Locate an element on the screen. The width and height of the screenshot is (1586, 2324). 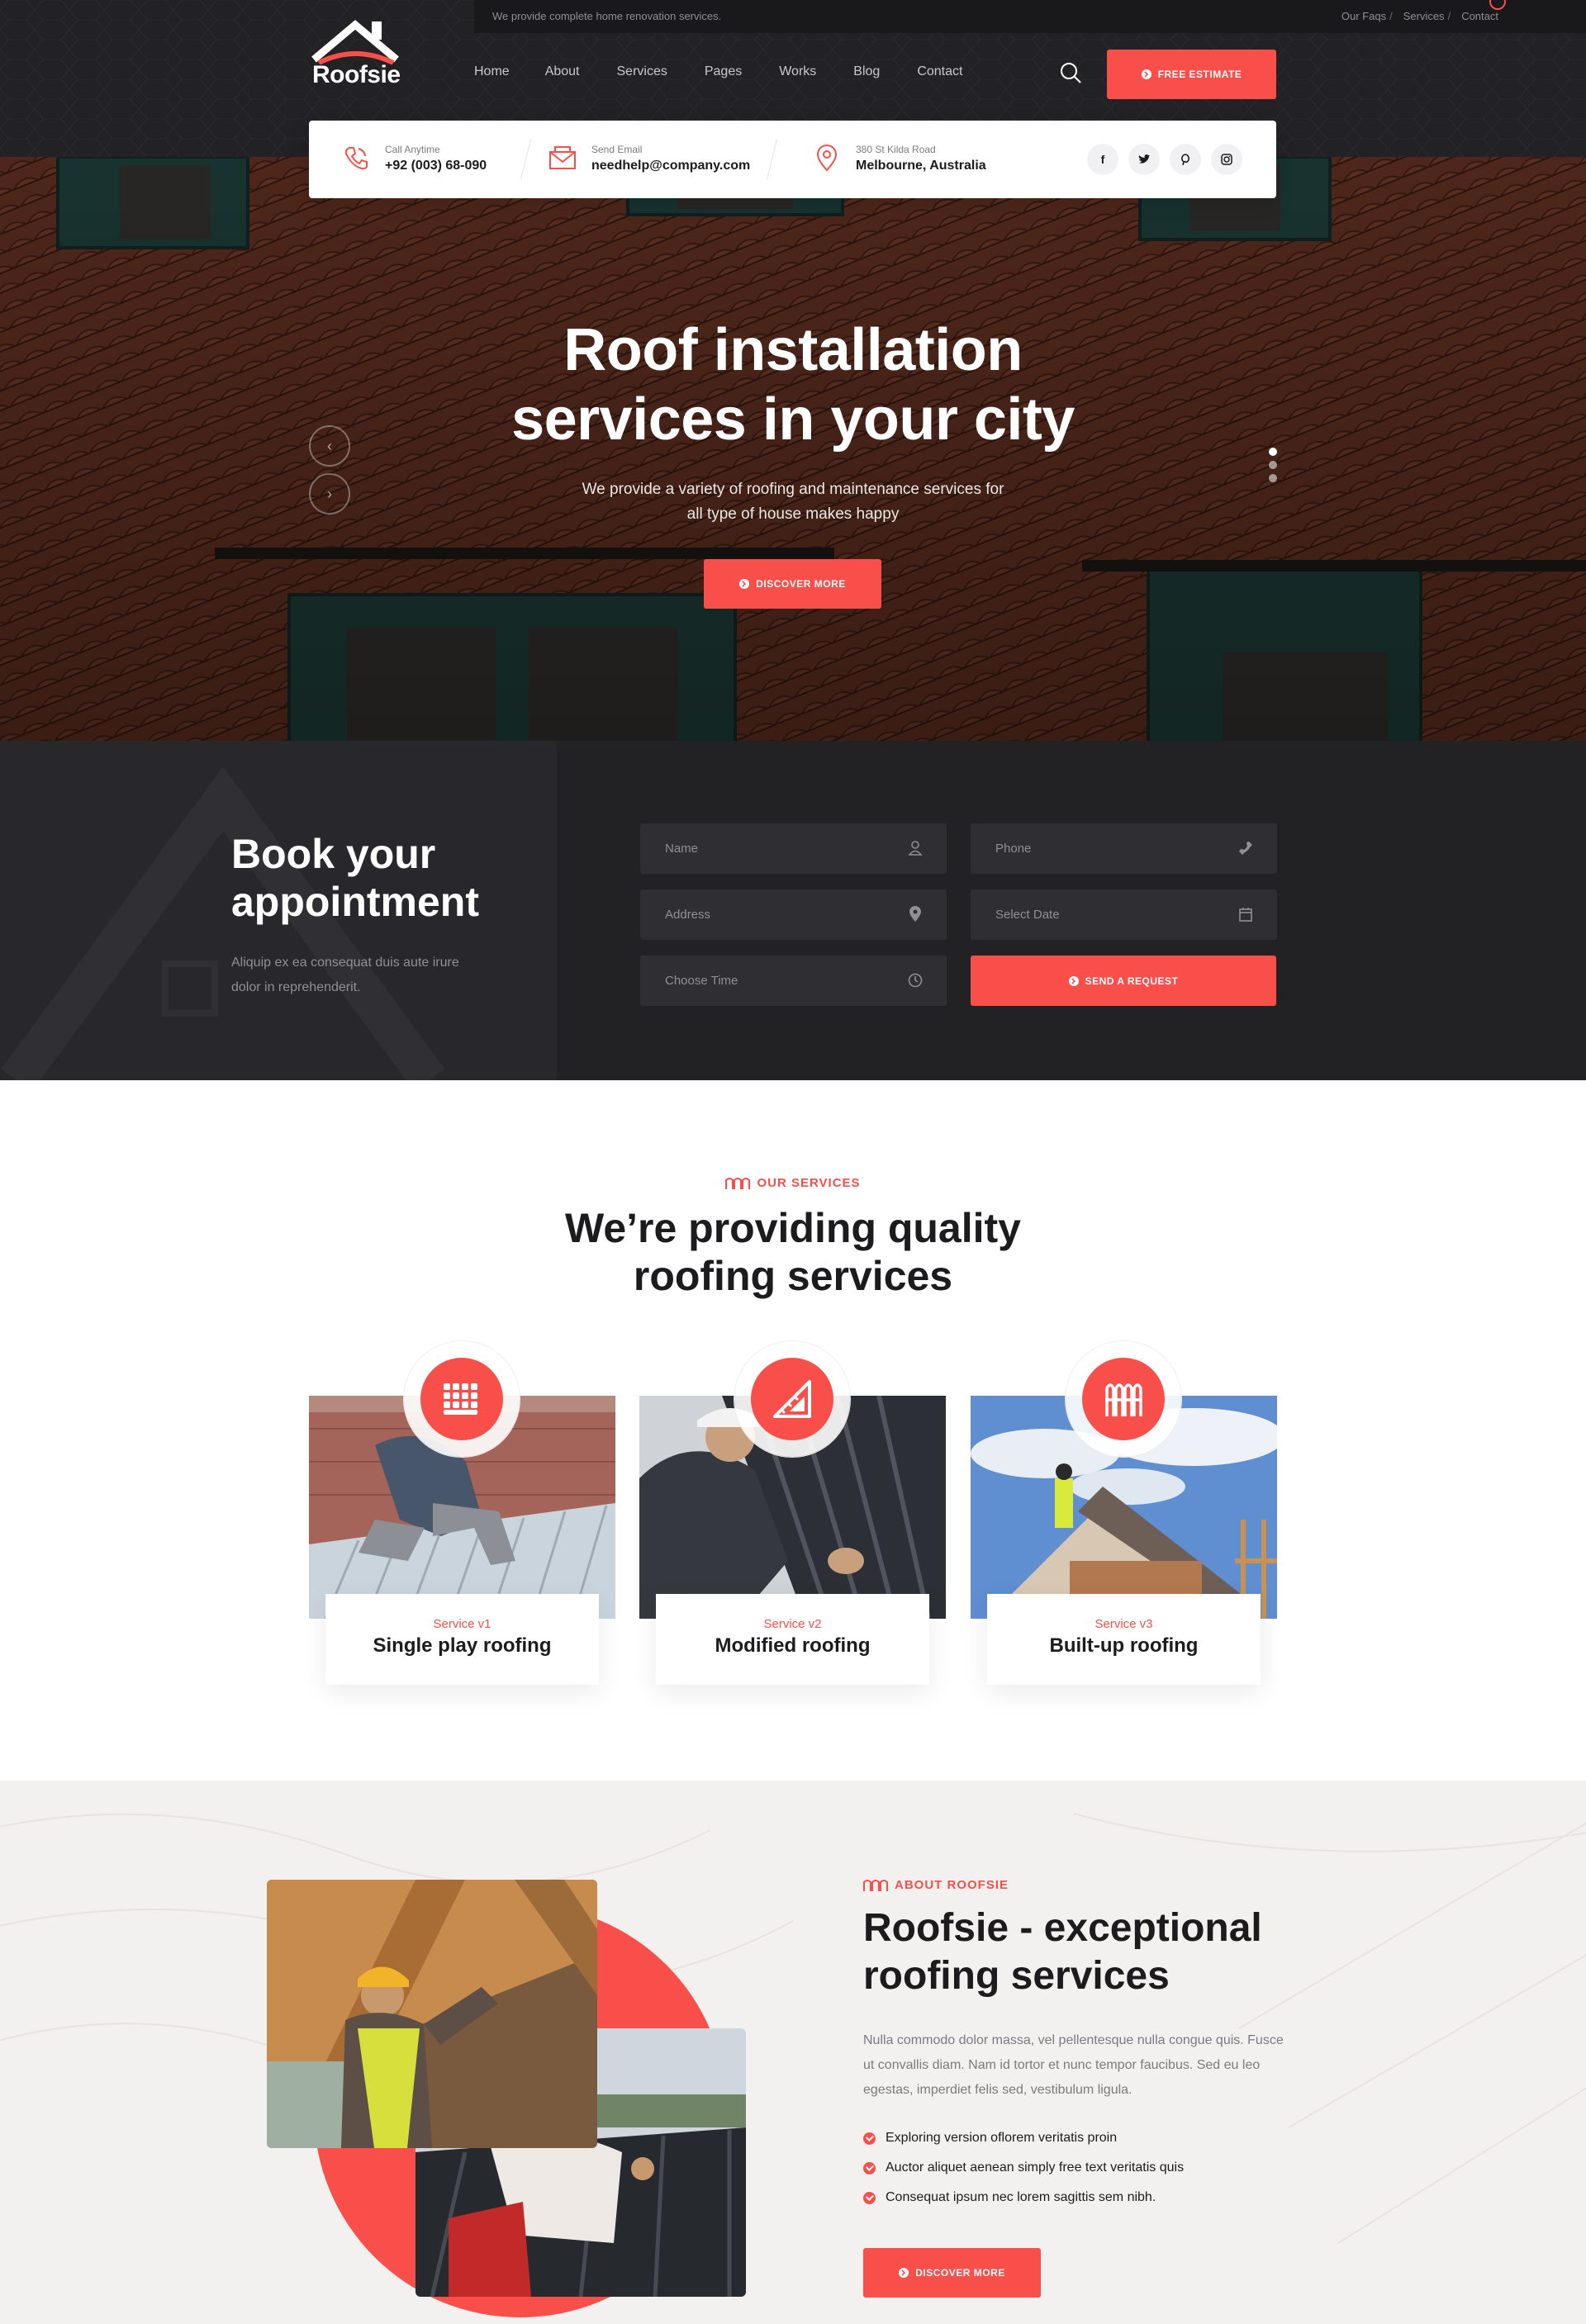
search-icon is located at coordinates (1071, 73).